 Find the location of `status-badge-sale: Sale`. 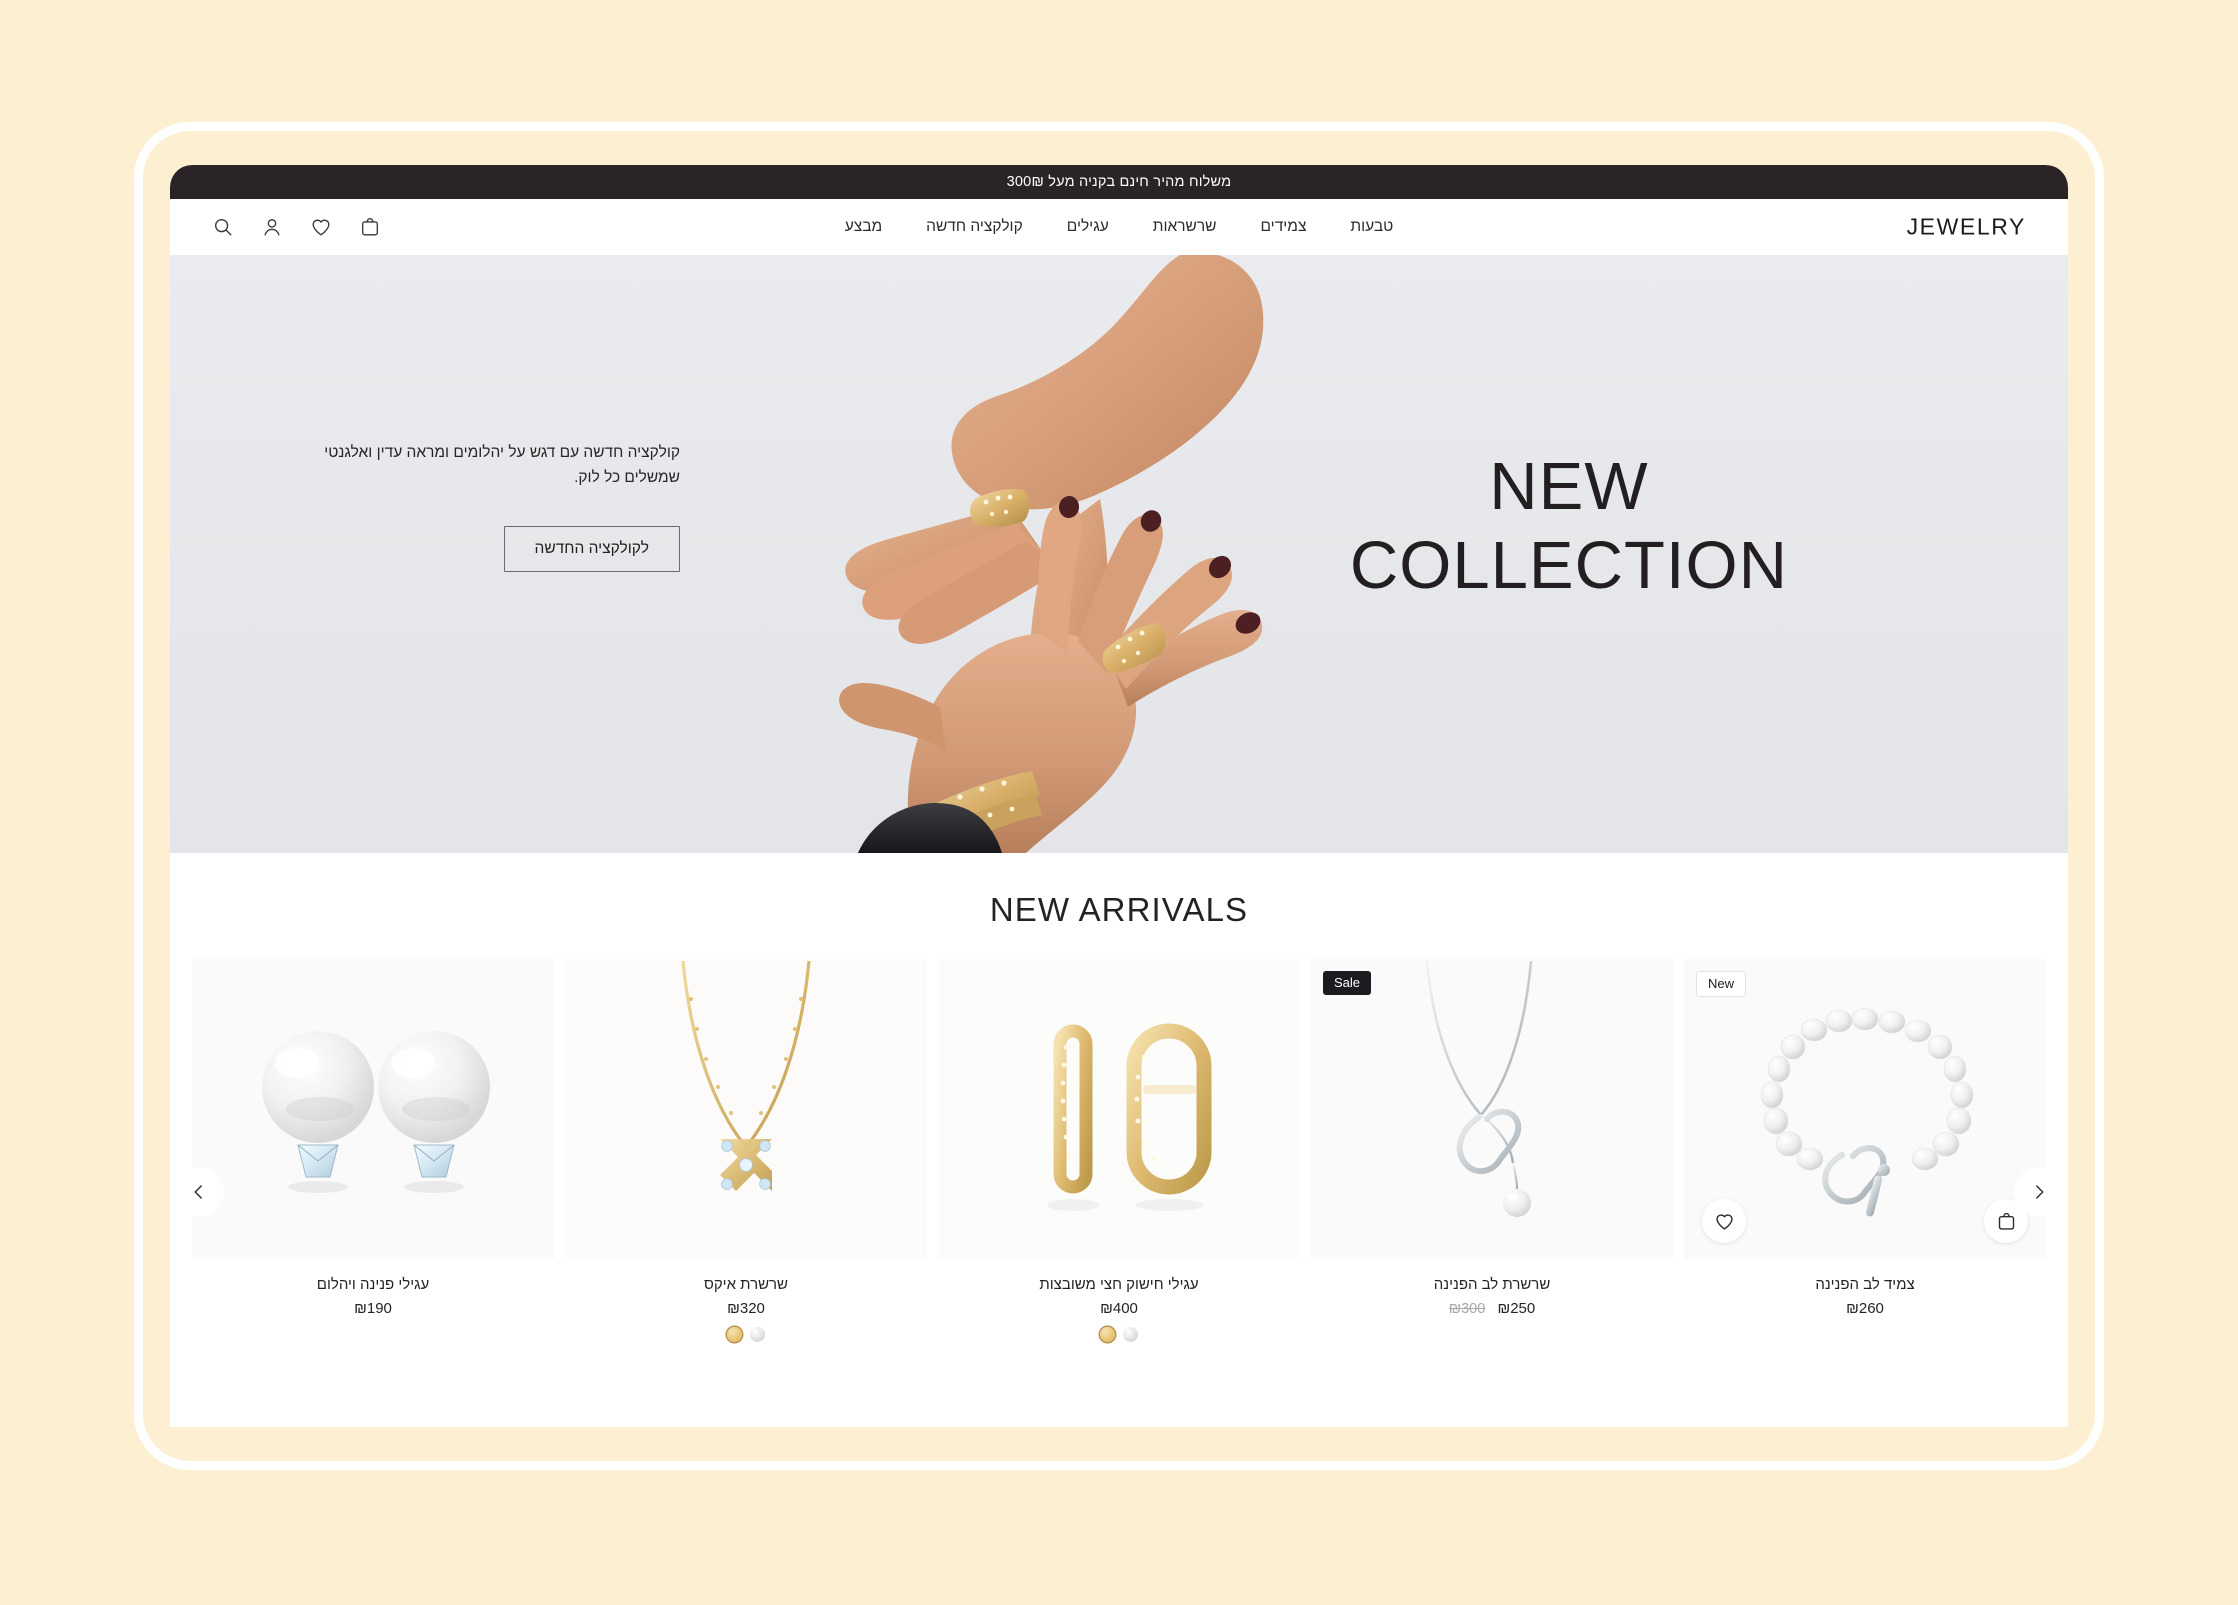

status-badge-sale: Sale is located at coordinates (1347, 983).